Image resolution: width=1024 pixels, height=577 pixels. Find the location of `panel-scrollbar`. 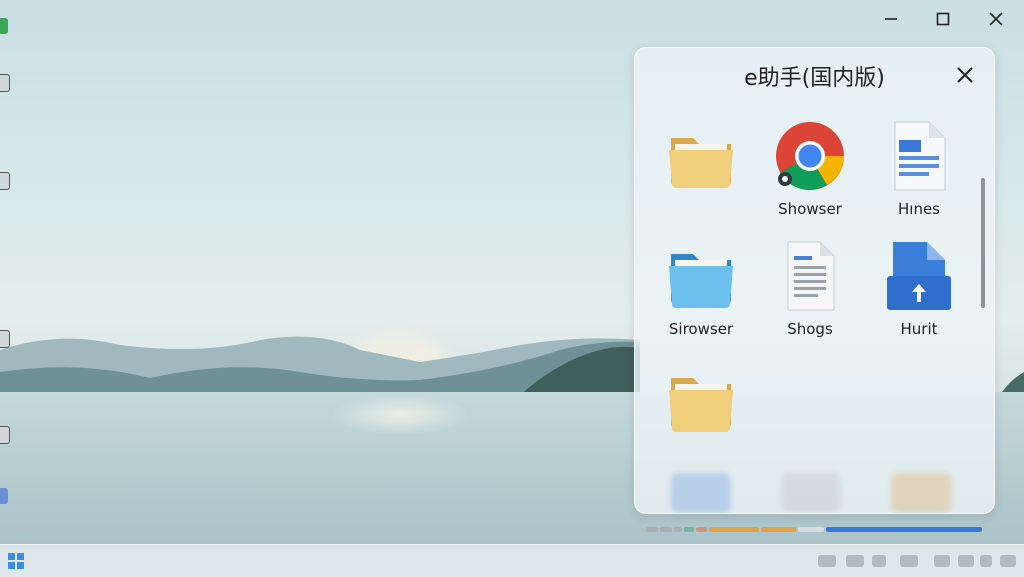

panel-scrollbar is located at coordinates (983, 243).